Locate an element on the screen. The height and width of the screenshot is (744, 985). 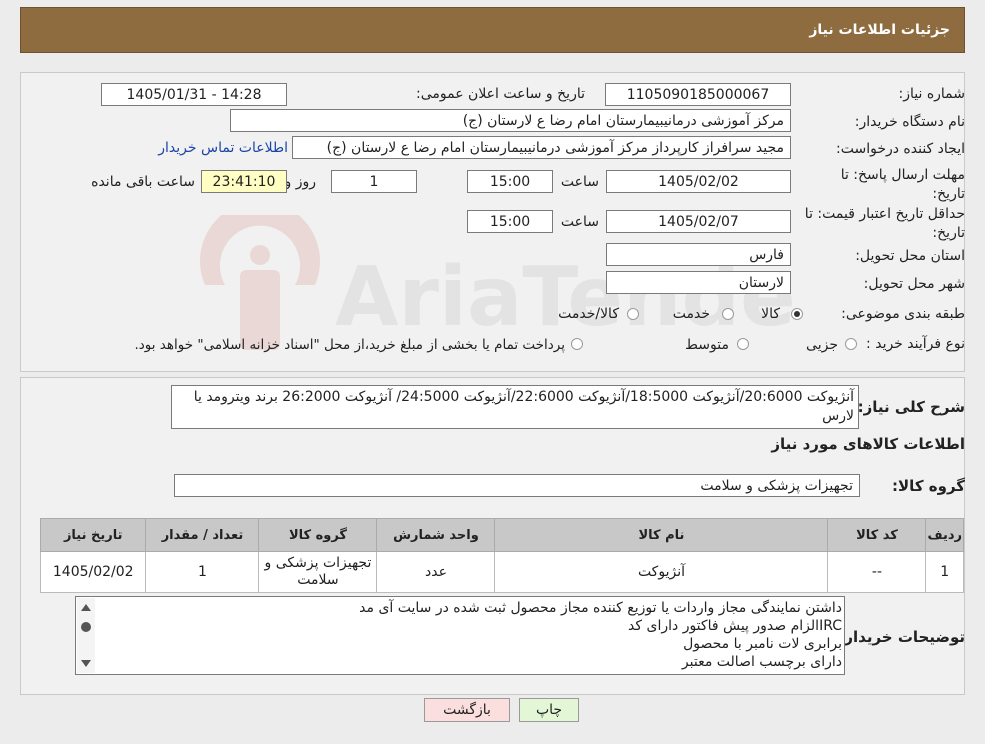
deadline-time-label: ساعت is located at coordinates (579, 182).